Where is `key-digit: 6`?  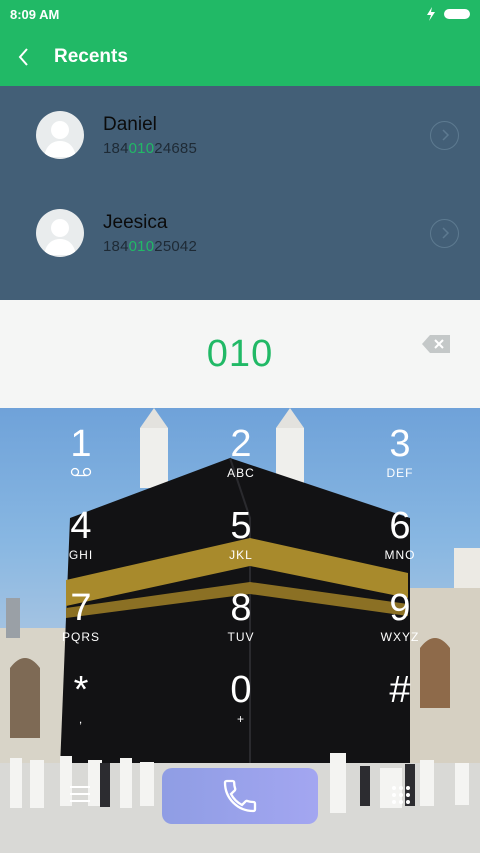 key-digit: 6 is located at coordinates (400, 526).